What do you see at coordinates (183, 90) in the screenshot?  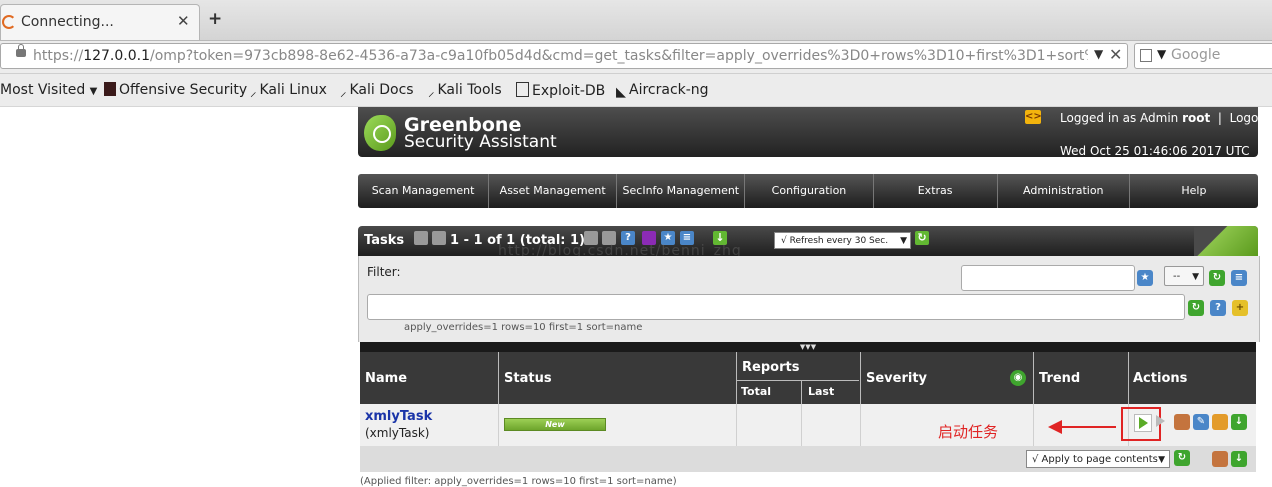 I see `bookmark-label: Offensive Security` at bounding box center [183, 90].